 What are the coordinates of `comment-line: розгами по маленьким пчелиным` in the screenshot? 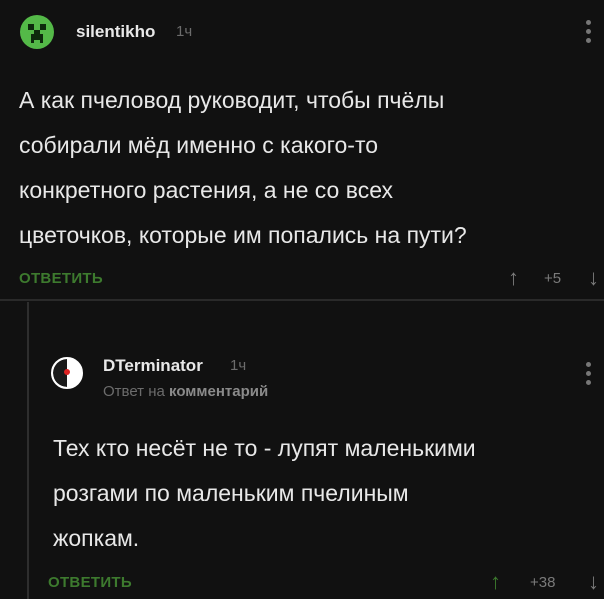 It's located at (231, 493).